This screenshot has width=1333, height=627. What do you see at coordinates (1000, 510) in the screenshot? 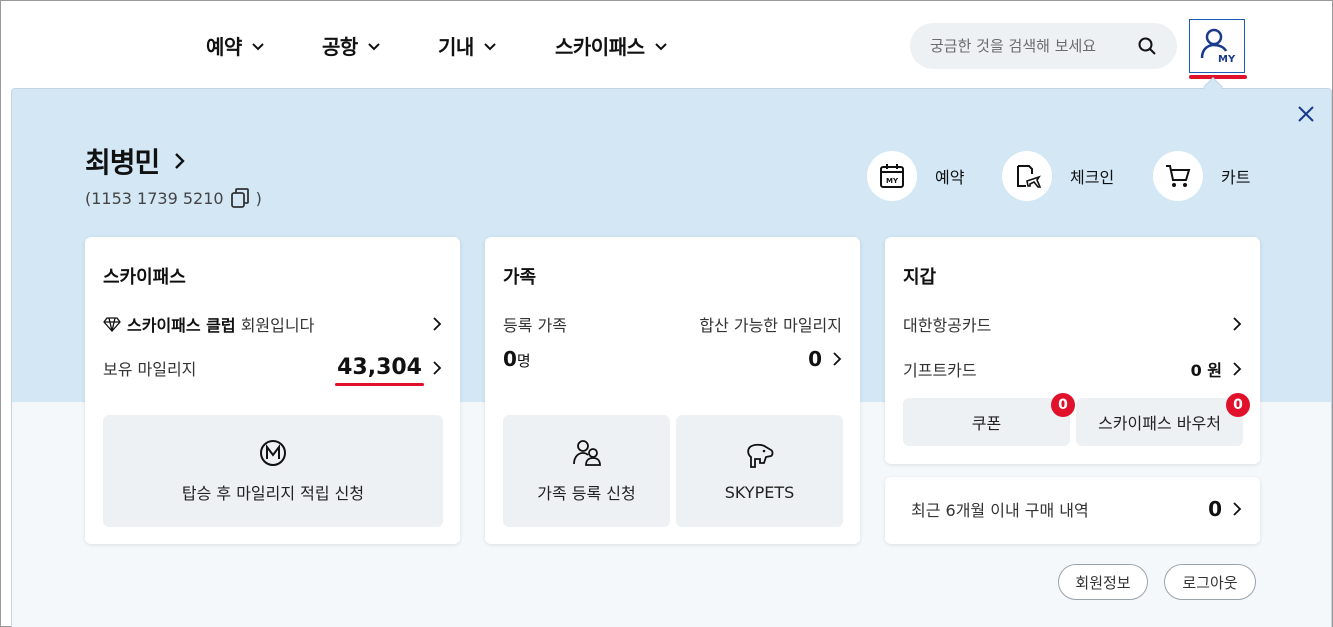
I see `purchase-history-label: 최근 6개월 이내 구매 내역` at bounding box center [1000, 510].